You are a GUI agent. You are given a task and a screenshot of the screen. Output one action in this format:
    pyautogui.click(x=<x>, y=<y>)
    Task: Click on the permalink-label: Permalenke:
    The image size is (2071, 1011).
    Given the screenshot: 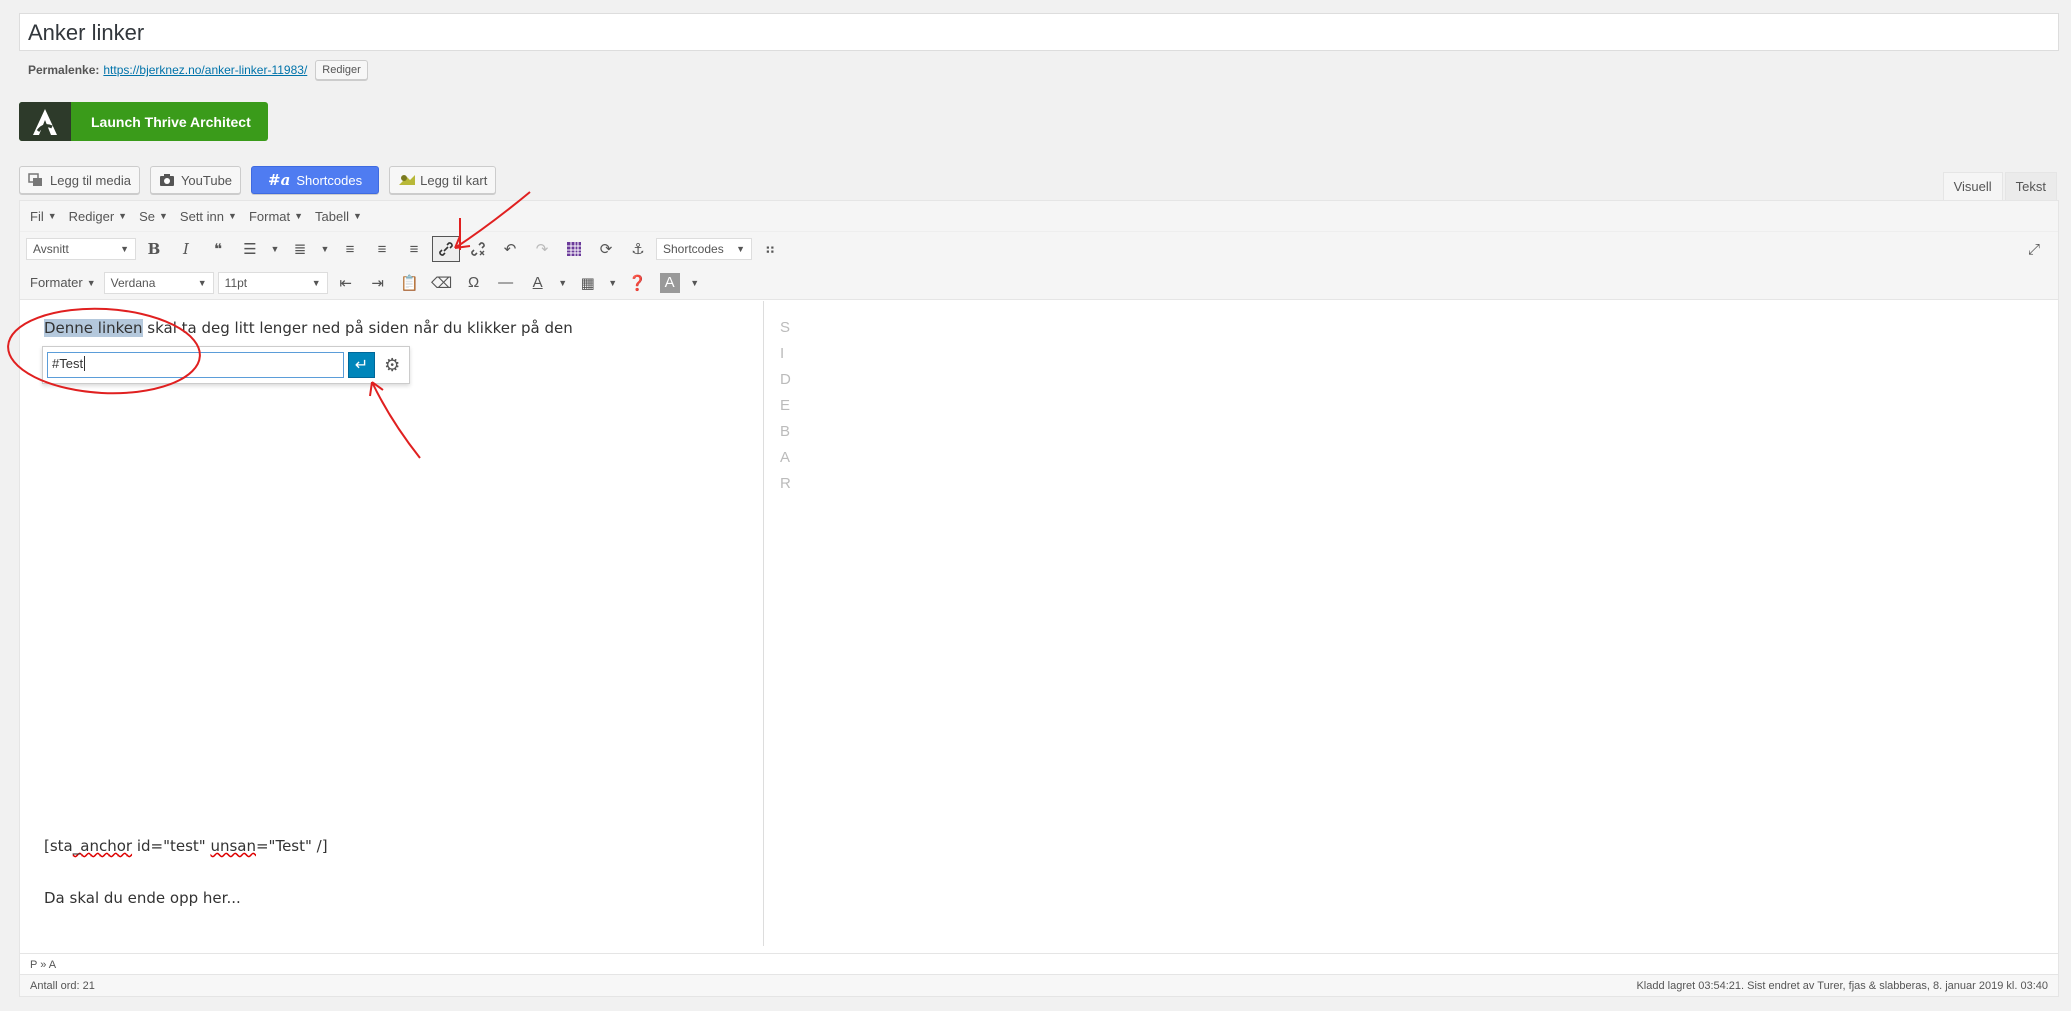 What is the action you would take?
    pyautogui.click(x=64, y=70)
    